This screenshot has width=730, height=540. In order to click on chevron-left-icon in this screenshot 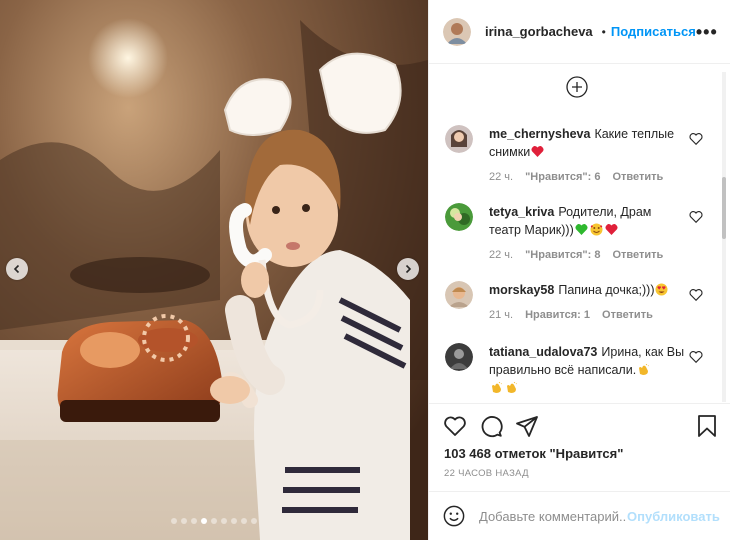, I will do `click(16, 269)`.